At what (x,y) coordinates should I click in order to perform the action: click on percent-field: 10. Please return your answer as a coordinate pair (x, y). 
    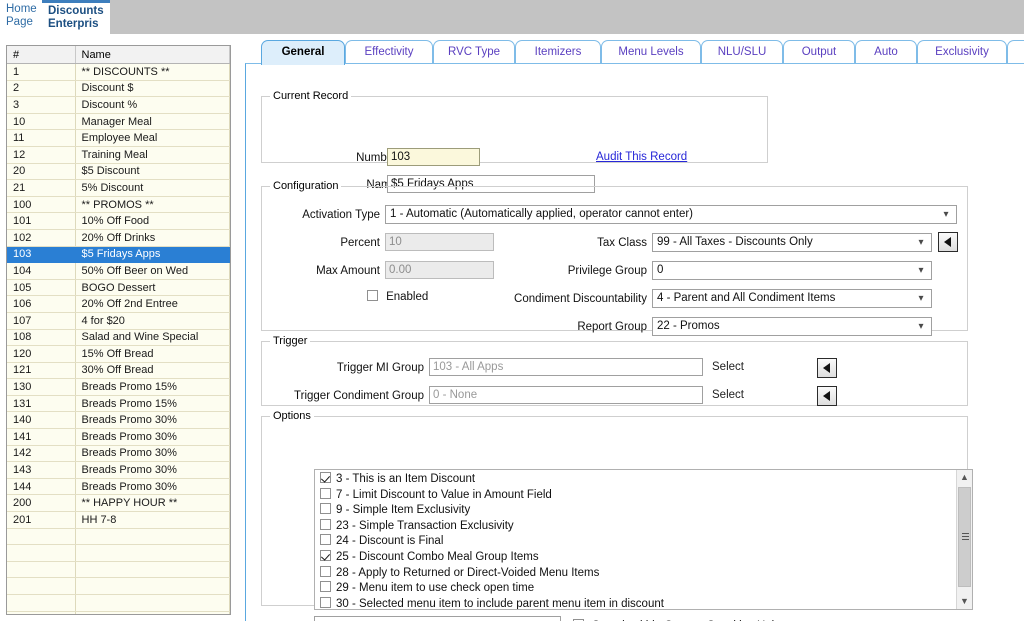
    Looking at the image, I should click on (439, 242).